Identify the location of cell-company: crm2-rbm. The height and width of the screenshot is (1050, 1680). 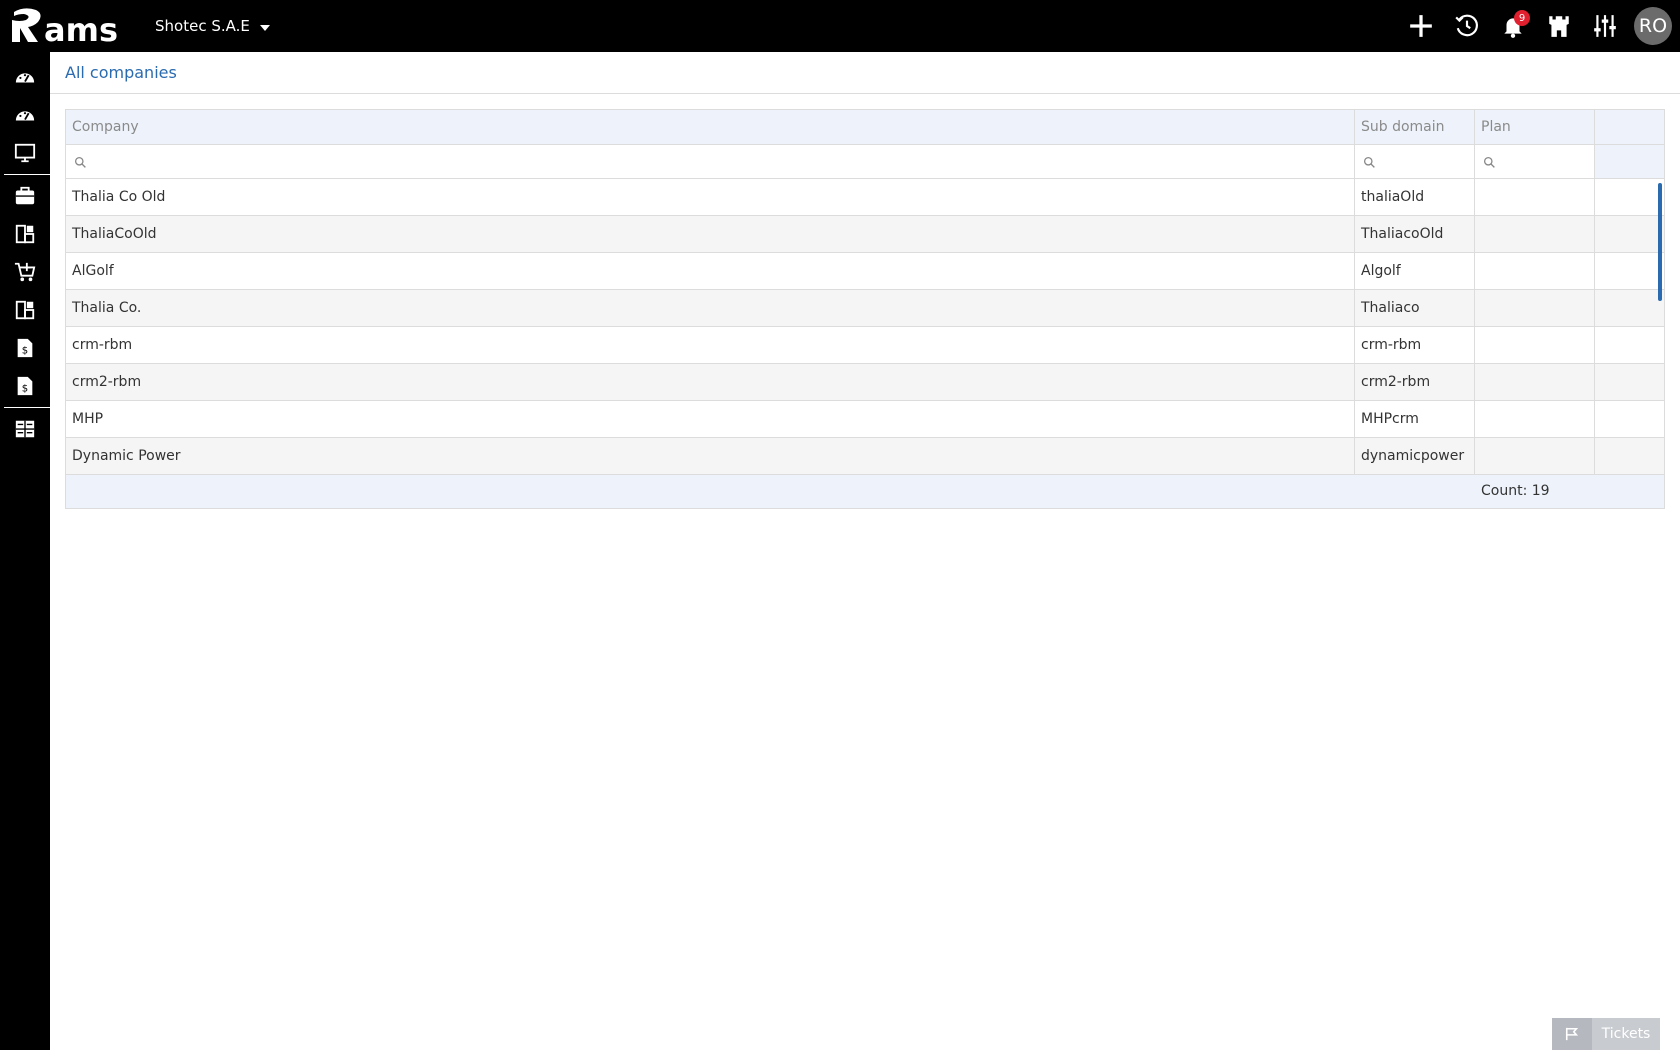
(710, 382).